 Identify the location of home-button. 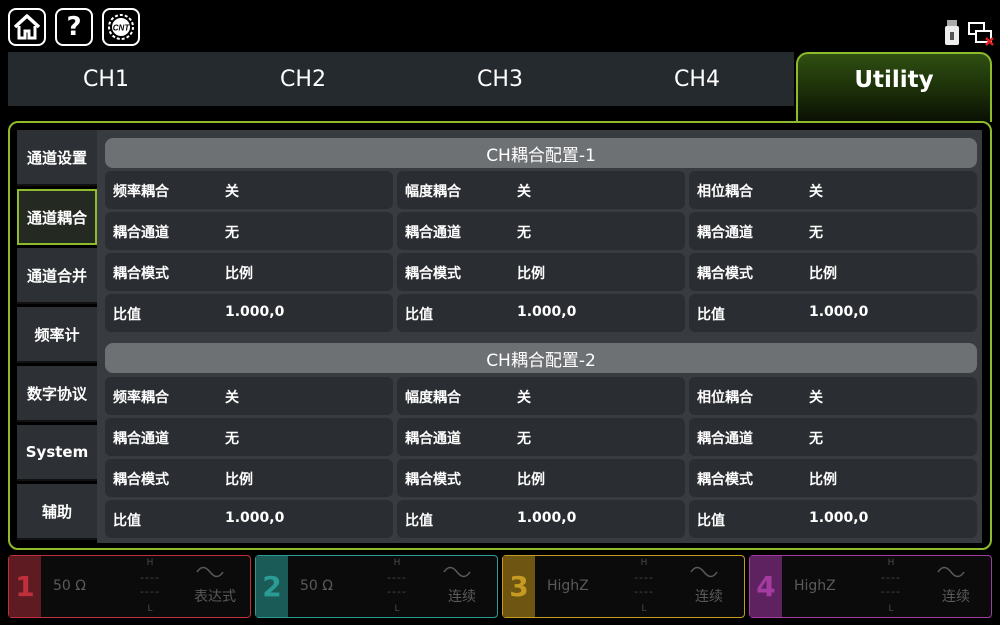
(27, 27).